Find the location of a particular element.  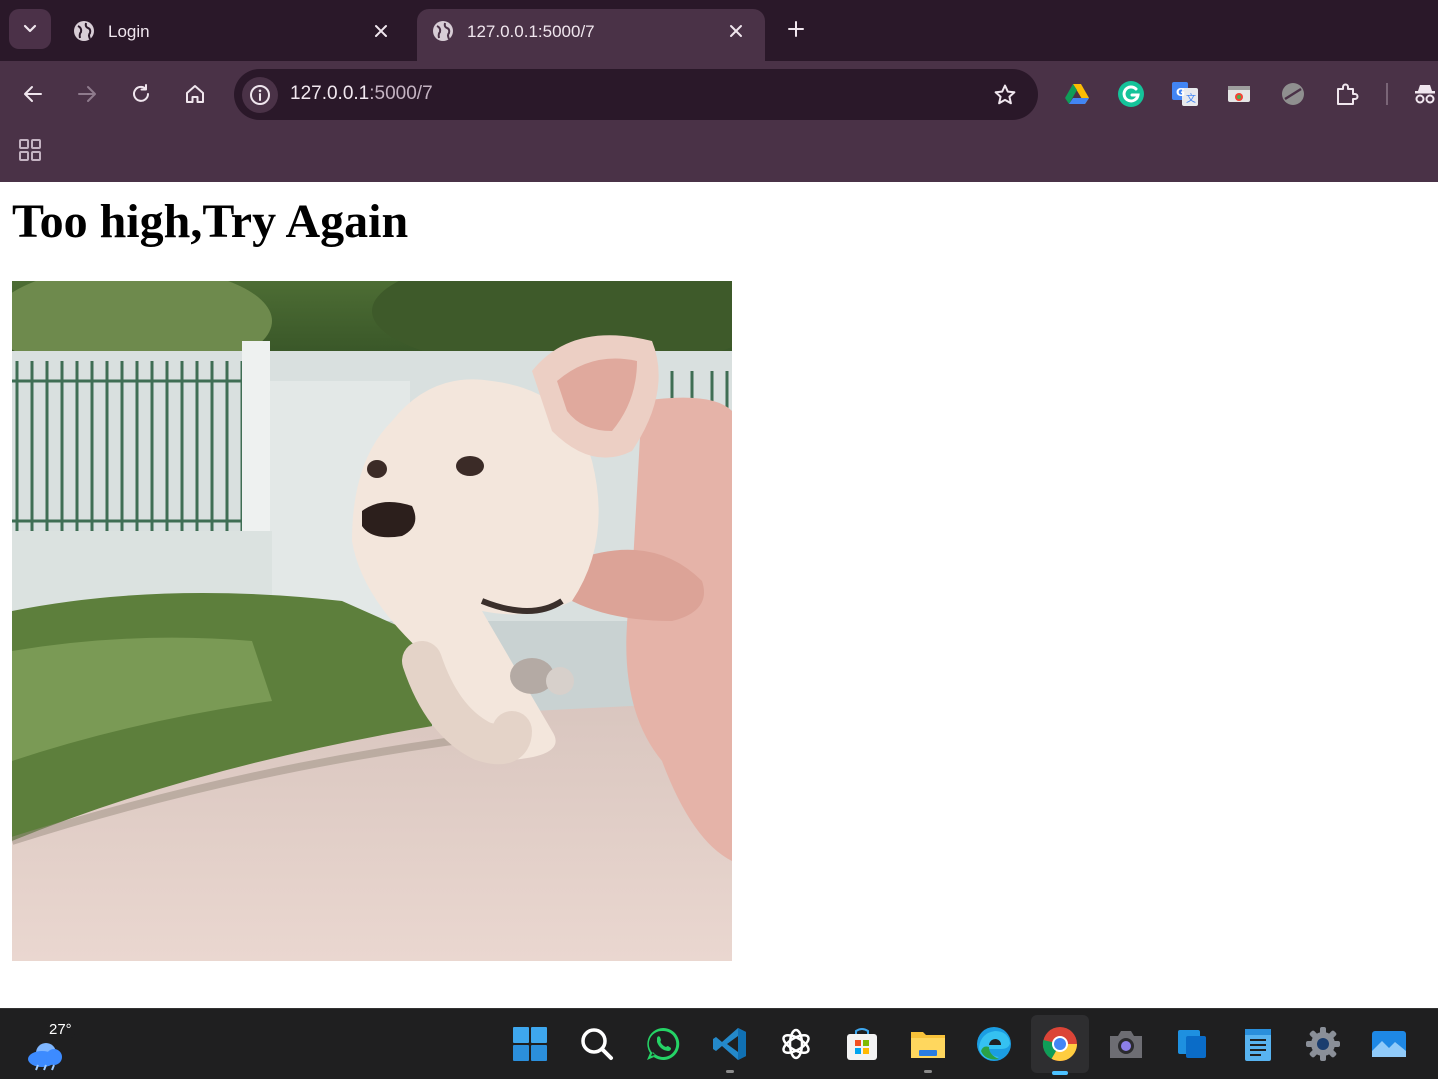

windows-start-icon is located at coordinates (530, 1044).